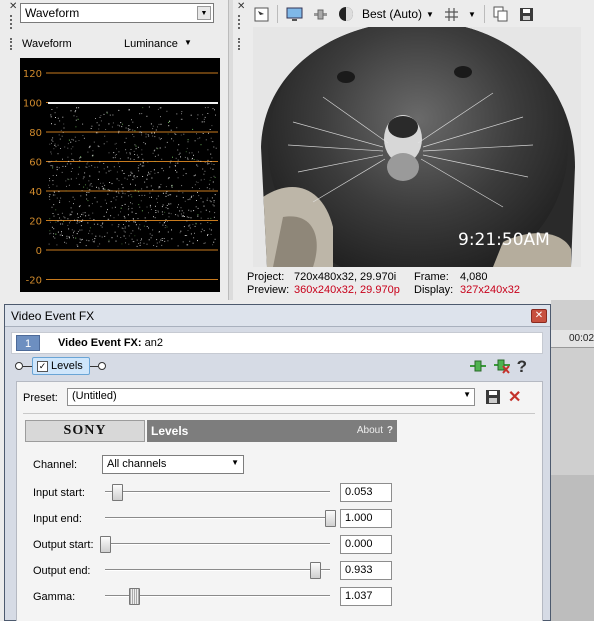 The height and width of the screenshot is (621, 594). What do you see at coordinates (527, 14) in the screenshot?
I see `save-snapshot-button` at bounding box center [527, 14].